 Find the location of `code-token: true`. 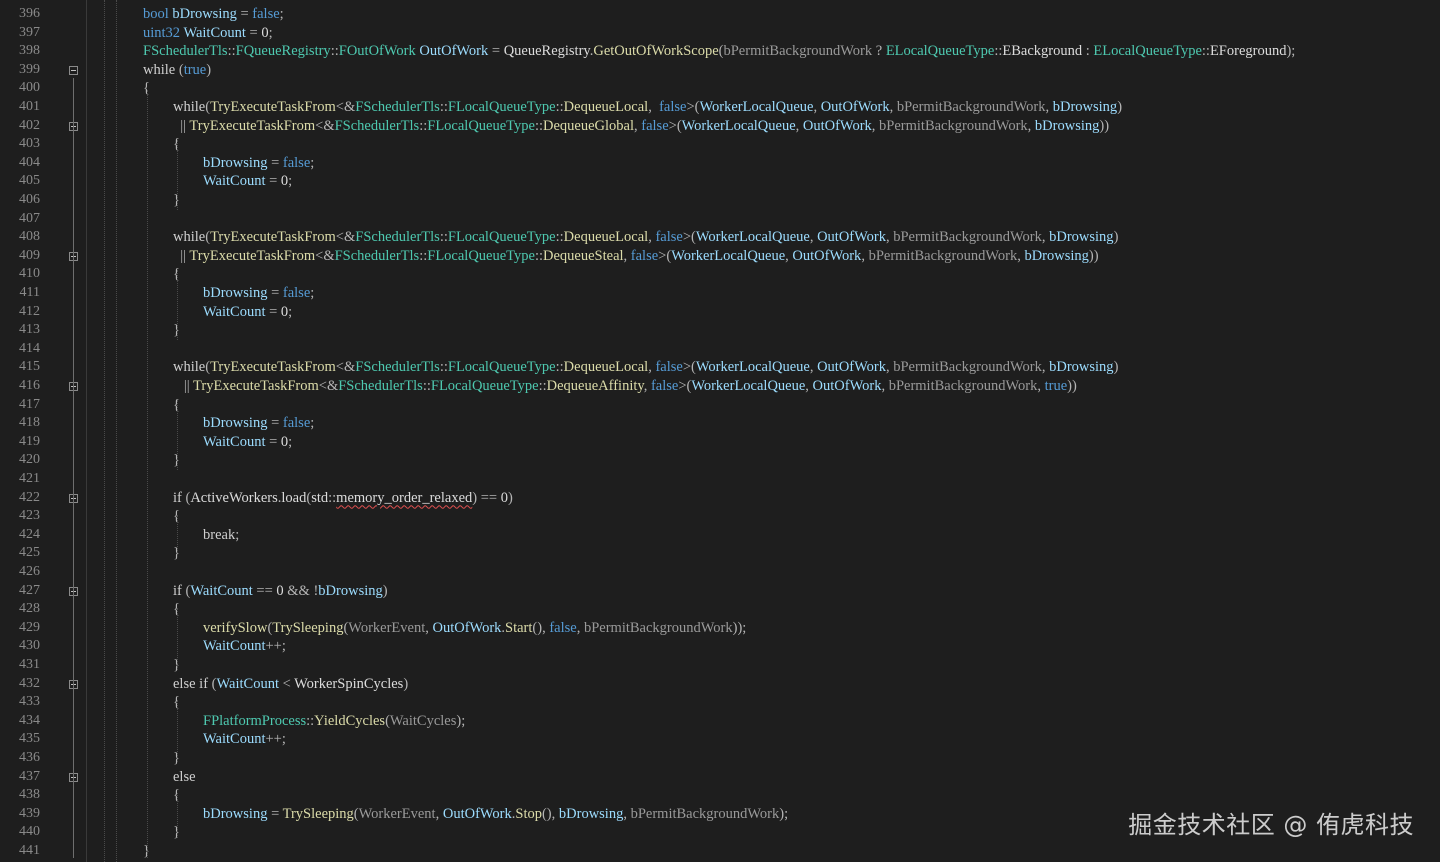

code-token: true is located at coordinates (195, 69).